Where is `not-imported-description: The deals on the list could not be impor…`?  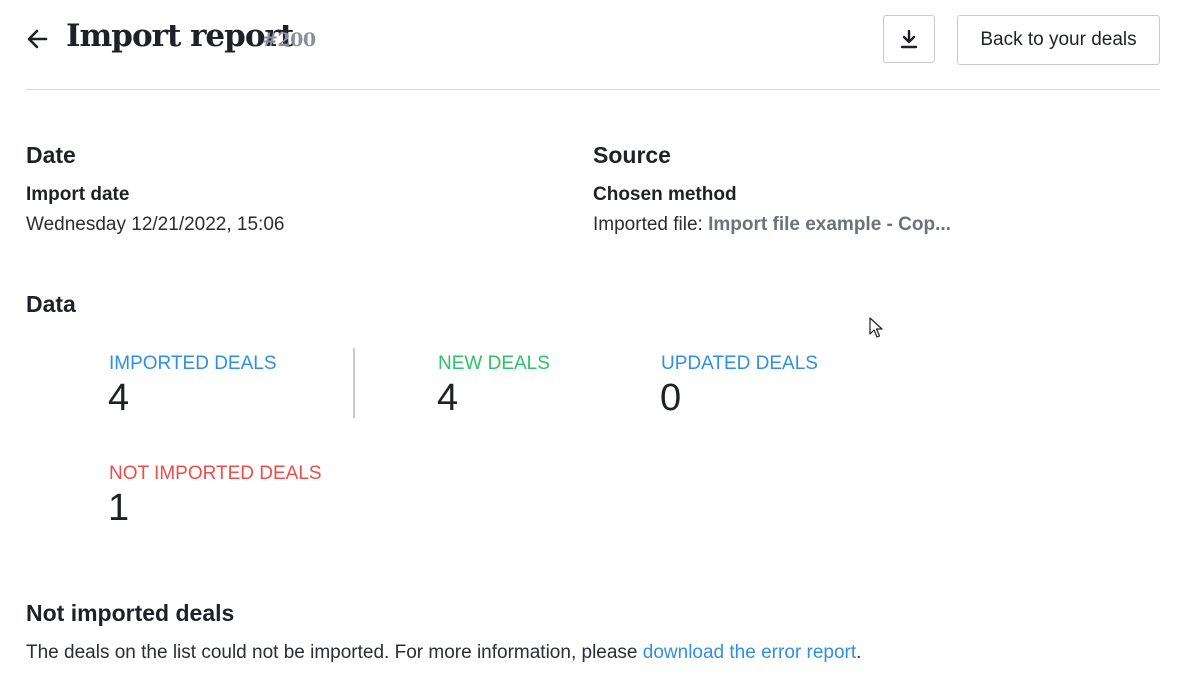 not-imported-description: The deals on the list could not be impor… is located at coordinates (443, 653).